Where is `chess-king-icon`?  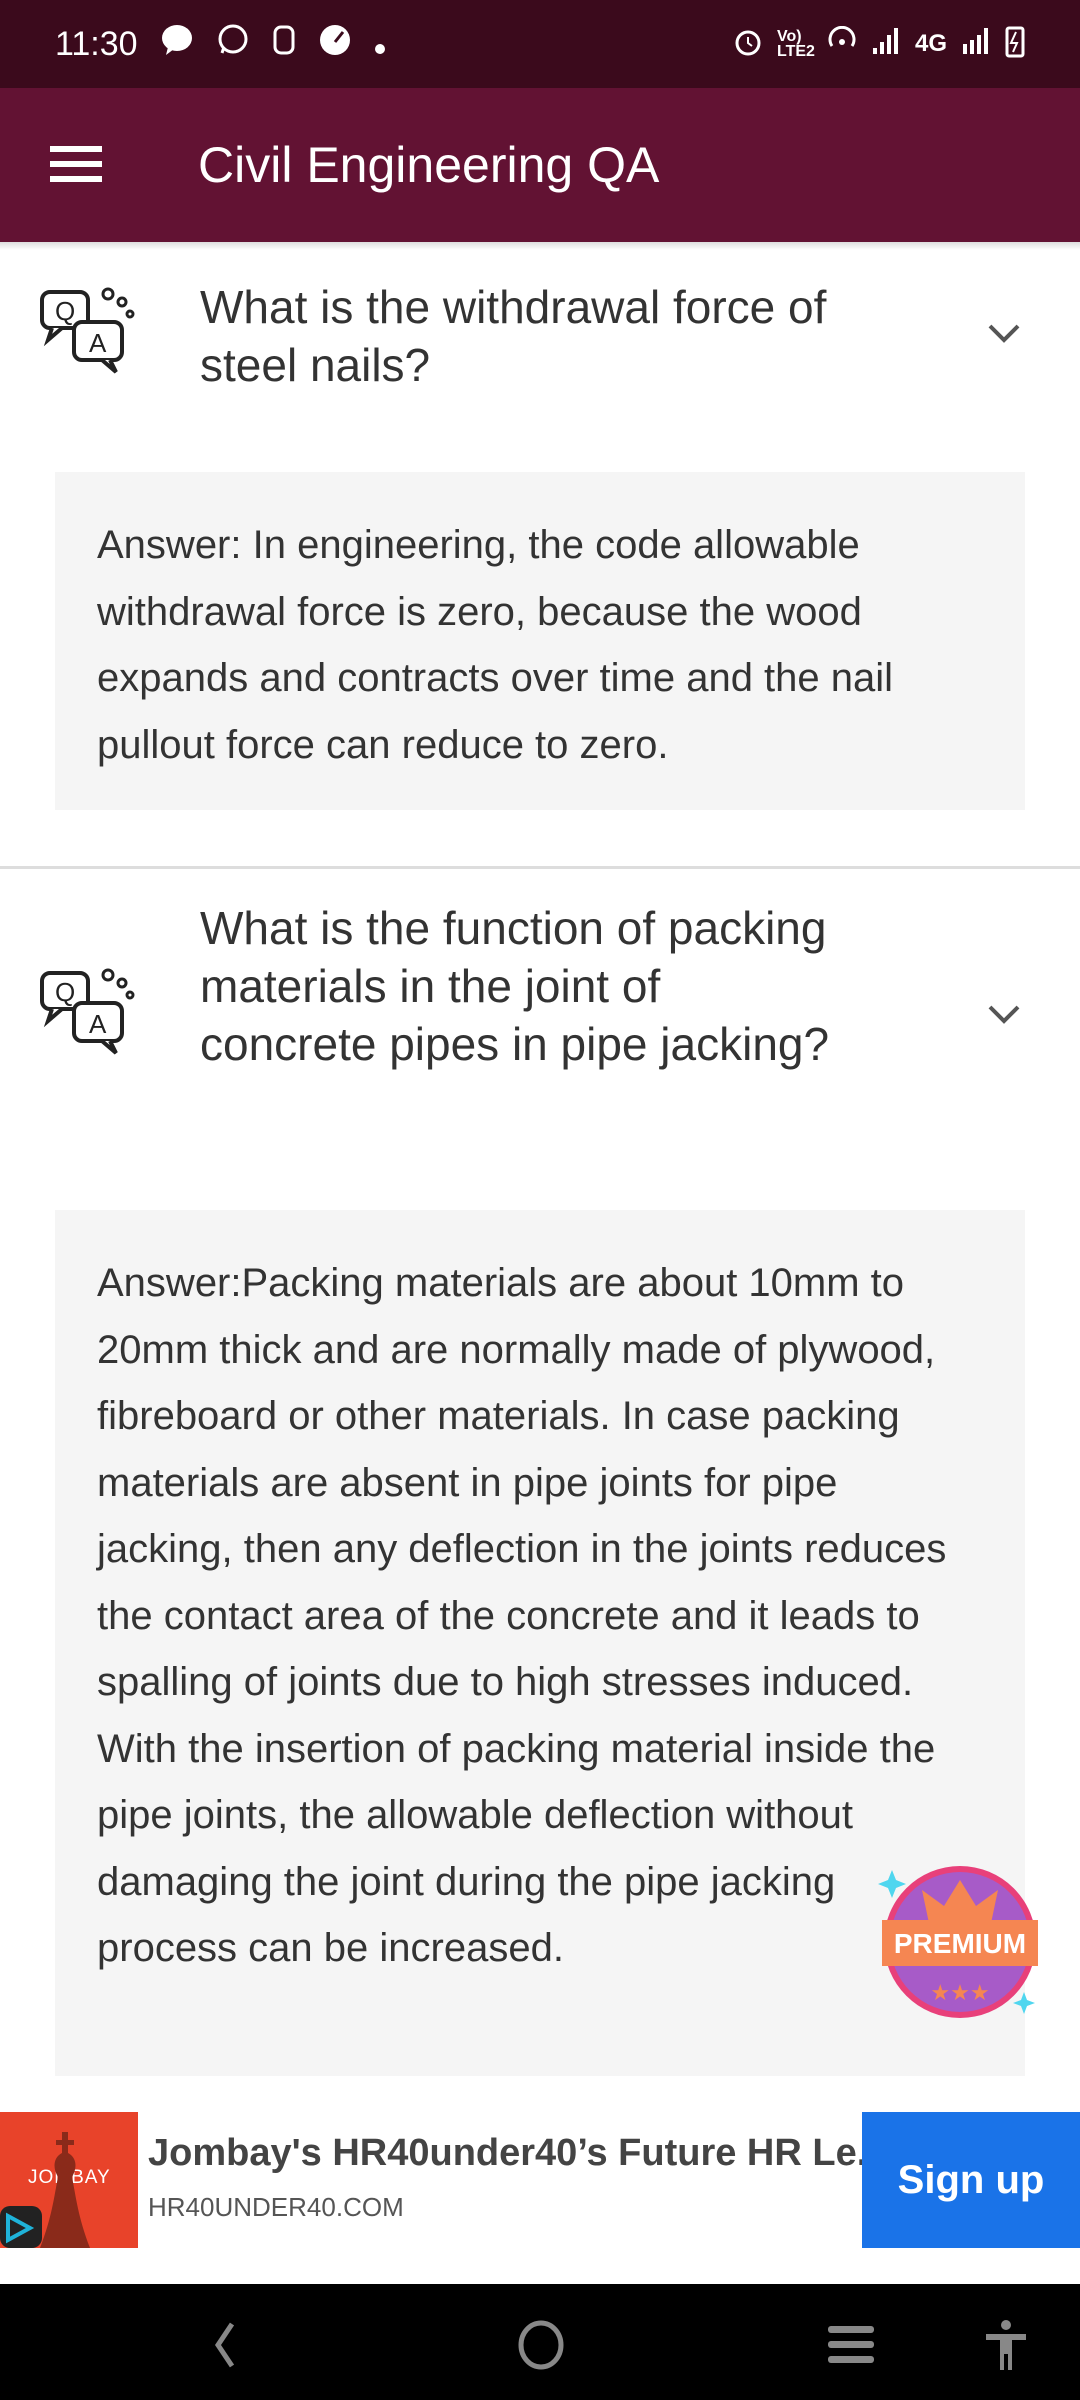
chess-king-icon is located at coordinates (65, 2190).